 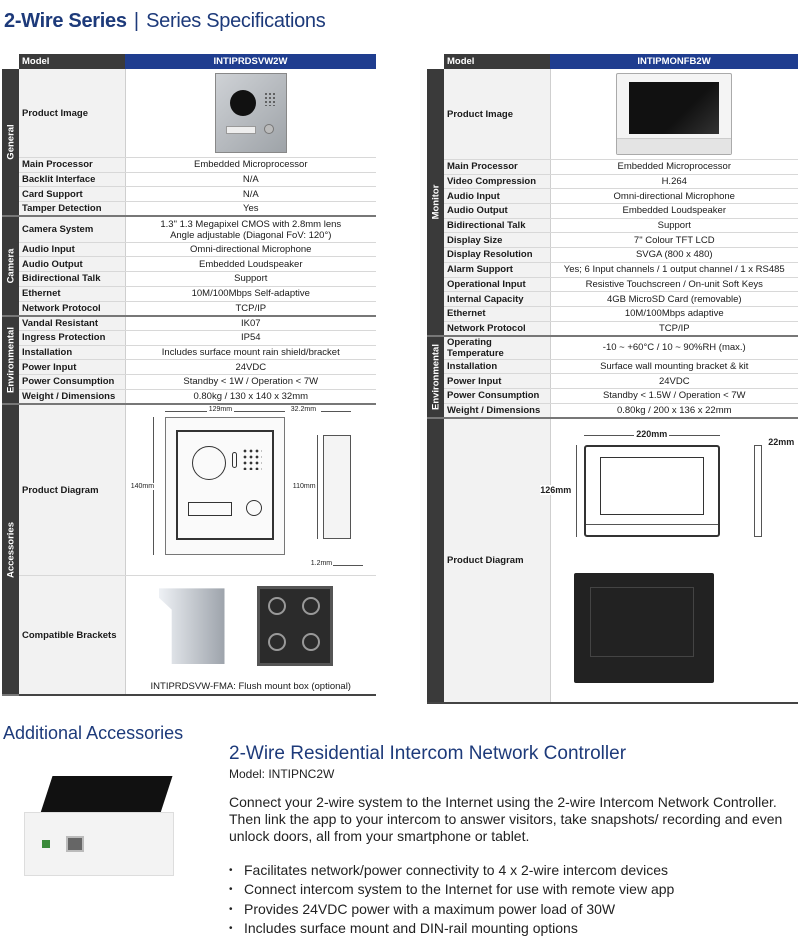 I want to click on spec-label: Video Compression, so click(x=497, y=182).